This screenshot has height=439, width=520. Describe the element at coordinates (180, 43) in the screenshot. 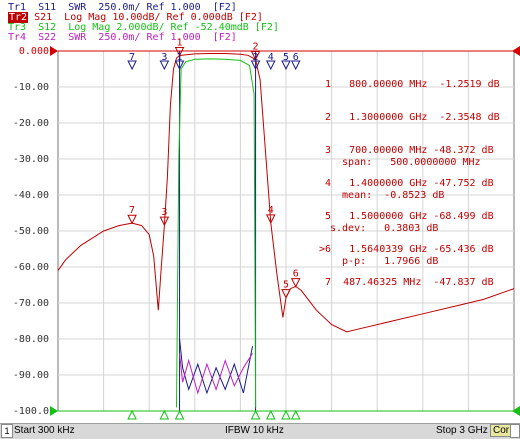

I see `marker-label: 1` at that location.